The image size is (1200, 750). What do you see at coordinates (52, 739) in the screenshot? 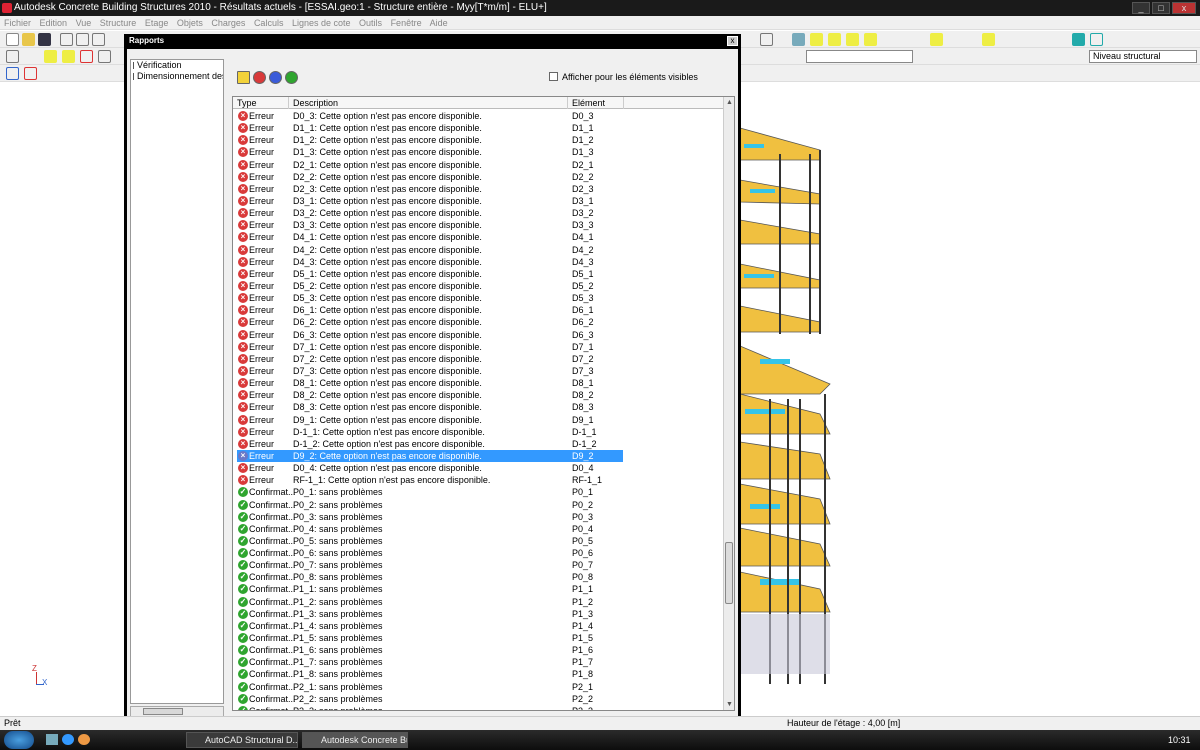
I see `show-desktop-icon` at bounding box center [52, 739].